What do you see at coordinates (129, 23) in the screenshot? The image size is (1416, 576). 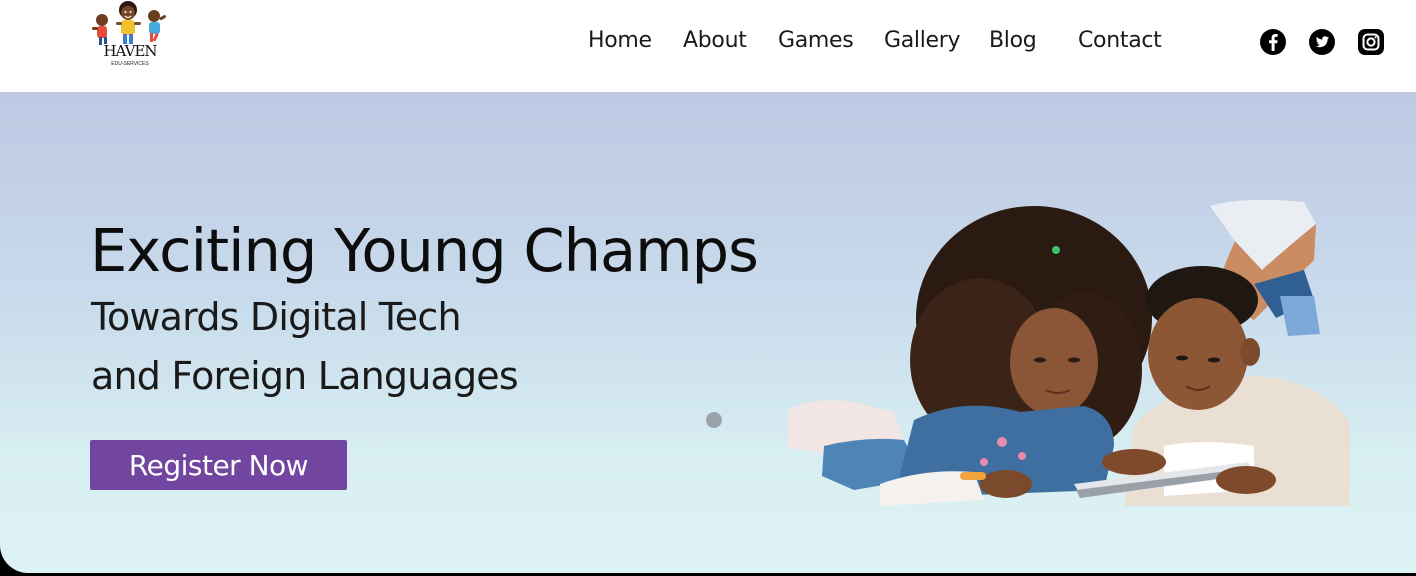 I see `logo-children-illustration-icon` at bounding box center [129, 23].